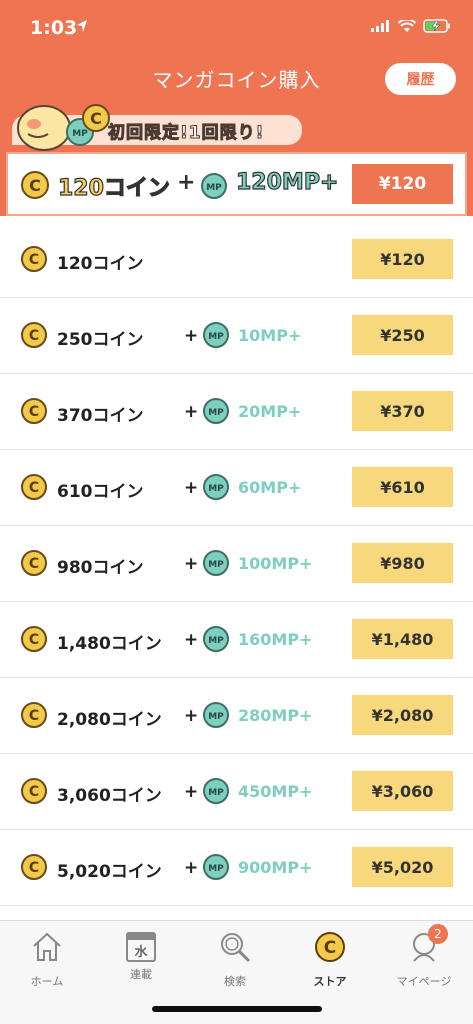 This screenshot has width=473, height=1024. Describe the element at coordinates (100, 416) in the screenshot. I see `coin-amount: 370コイン` at that location.